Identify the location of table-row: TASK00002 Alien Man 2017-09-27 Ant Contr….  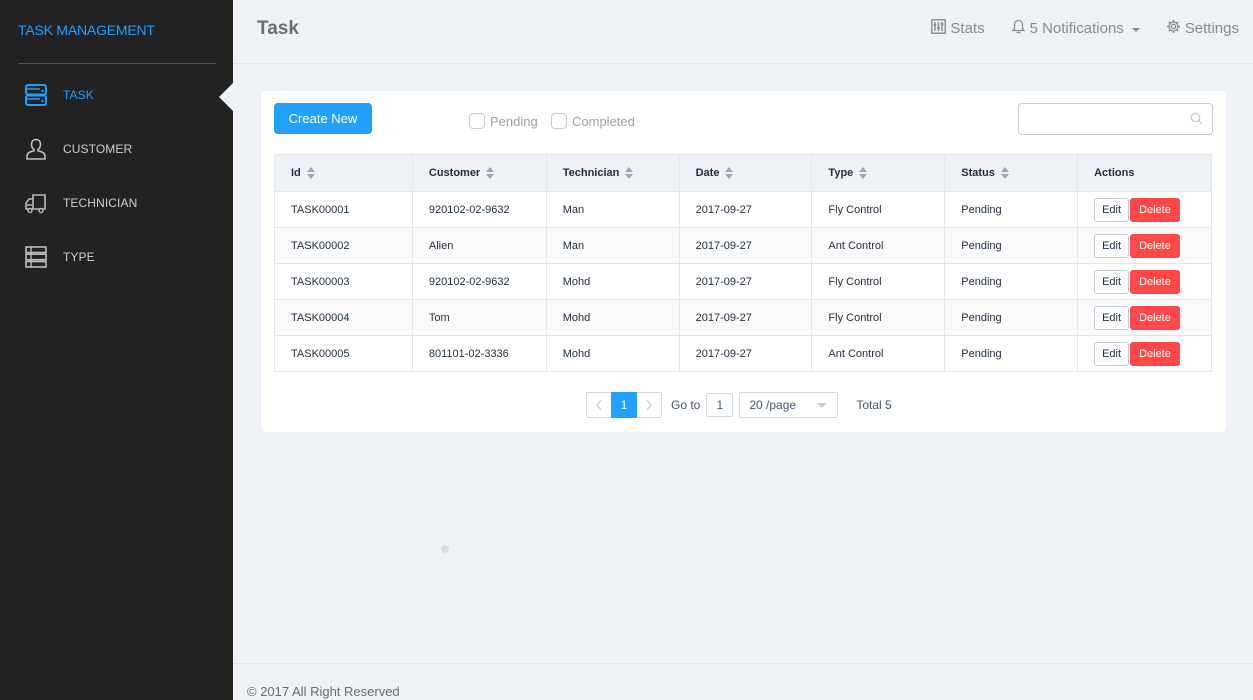
(743, 245).